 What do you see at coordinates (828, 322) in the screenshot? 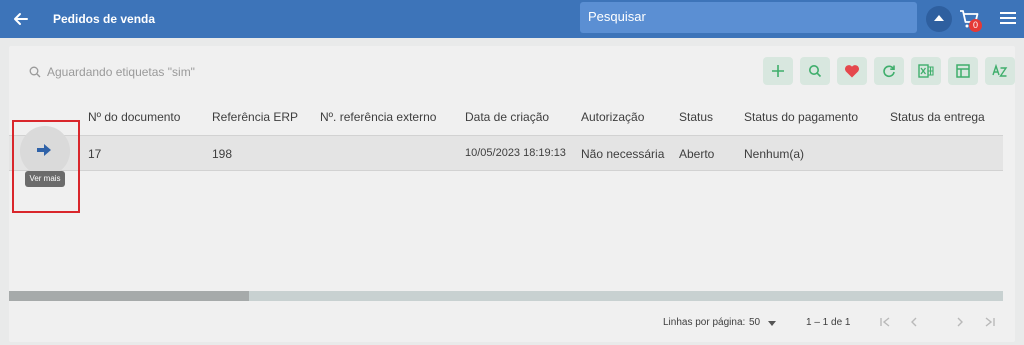
I see `pagination-range: 1 – 1 de 1` at bounding box center [828, 322].